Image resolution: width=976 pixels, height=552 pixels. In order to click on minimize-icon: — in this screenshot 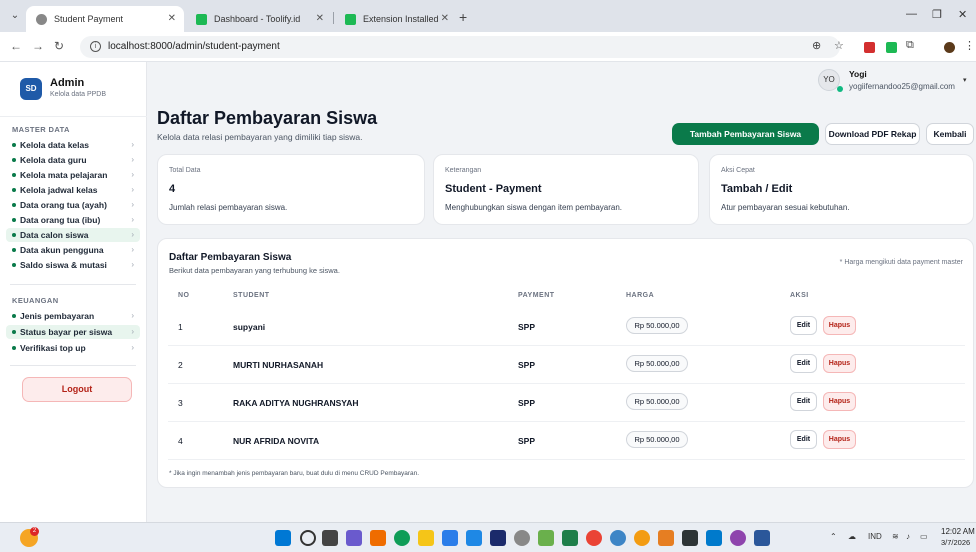, I will do `click(911, 14)`.